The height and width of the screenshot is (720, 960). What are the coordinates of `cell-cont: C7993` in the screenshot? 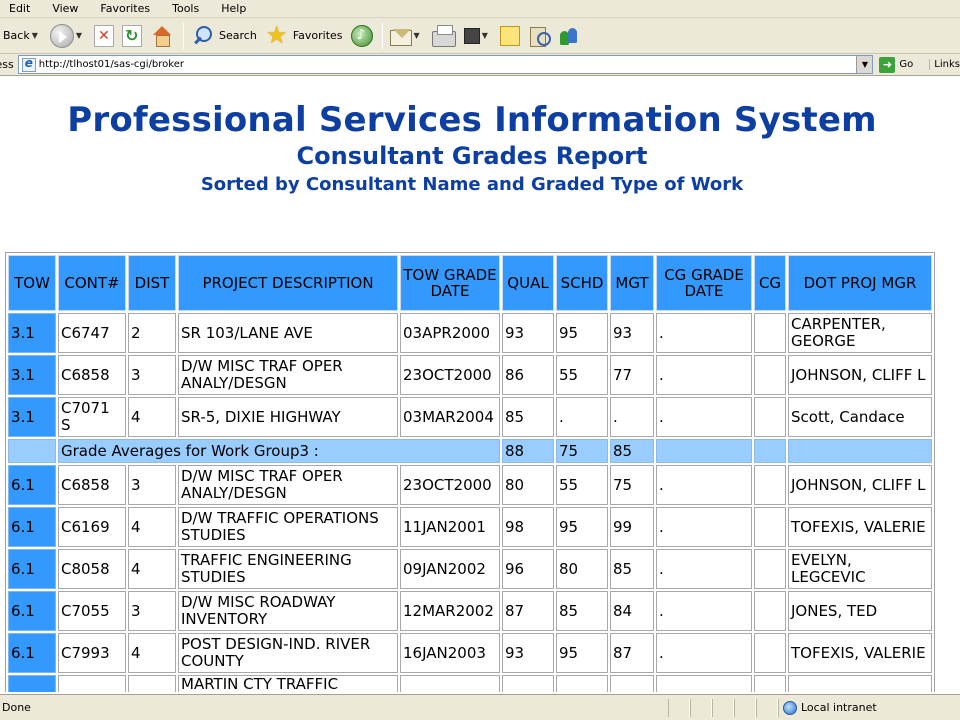 It's located at (92, 653).